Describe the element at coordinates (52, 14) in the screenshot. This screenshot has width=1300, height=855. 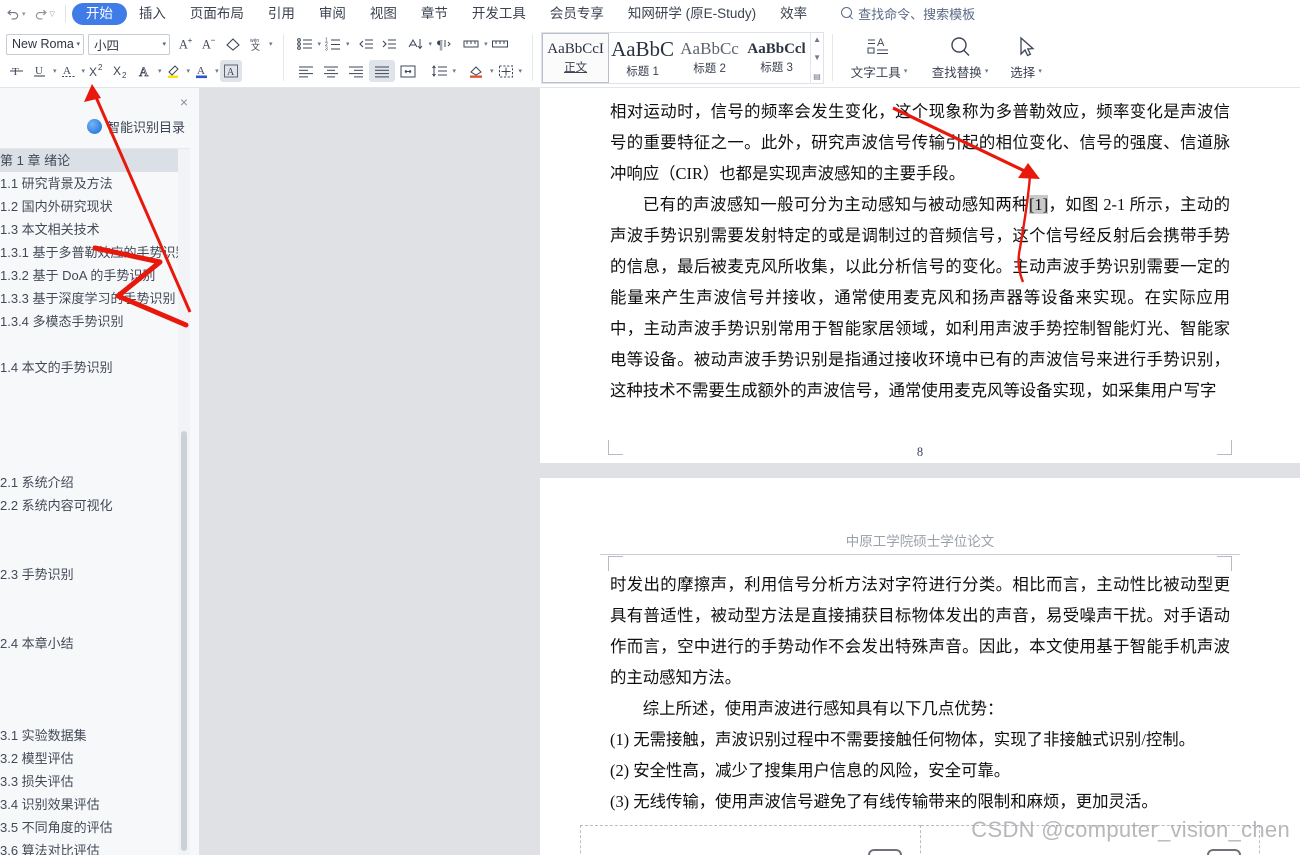
I see `customize-qat-icon: ▽` at that location.